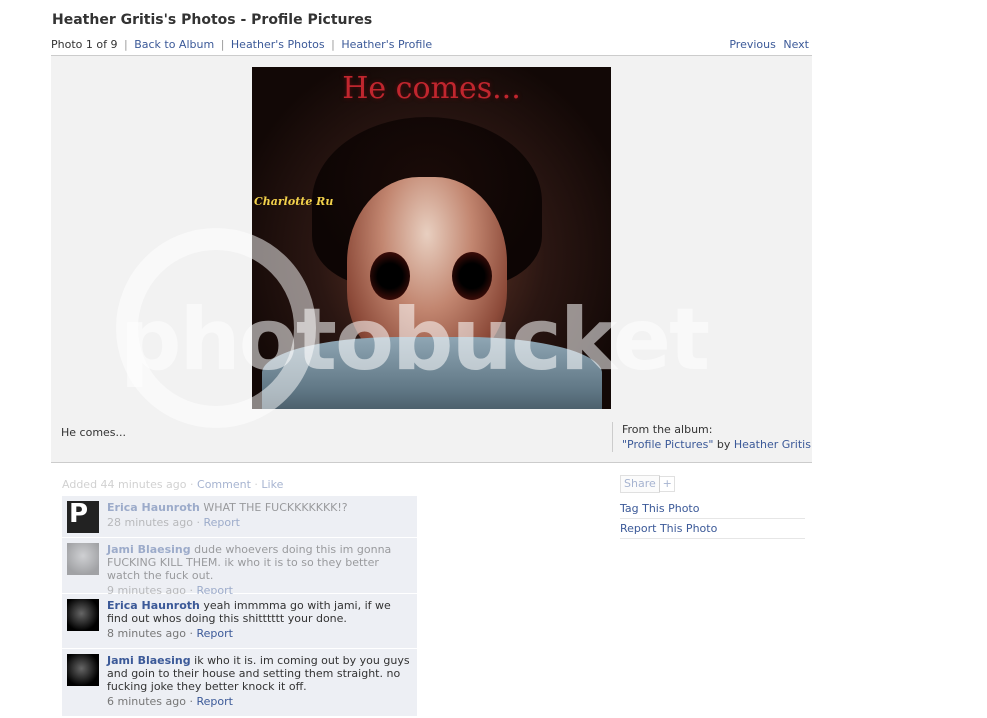 Image resolution: width=987 pixels, height=718 pixels. What do you see at coordinates (124, 484) in the screenshot?
I see `added-time: Added 44 minutes ago` at bounding box center [124, 484].